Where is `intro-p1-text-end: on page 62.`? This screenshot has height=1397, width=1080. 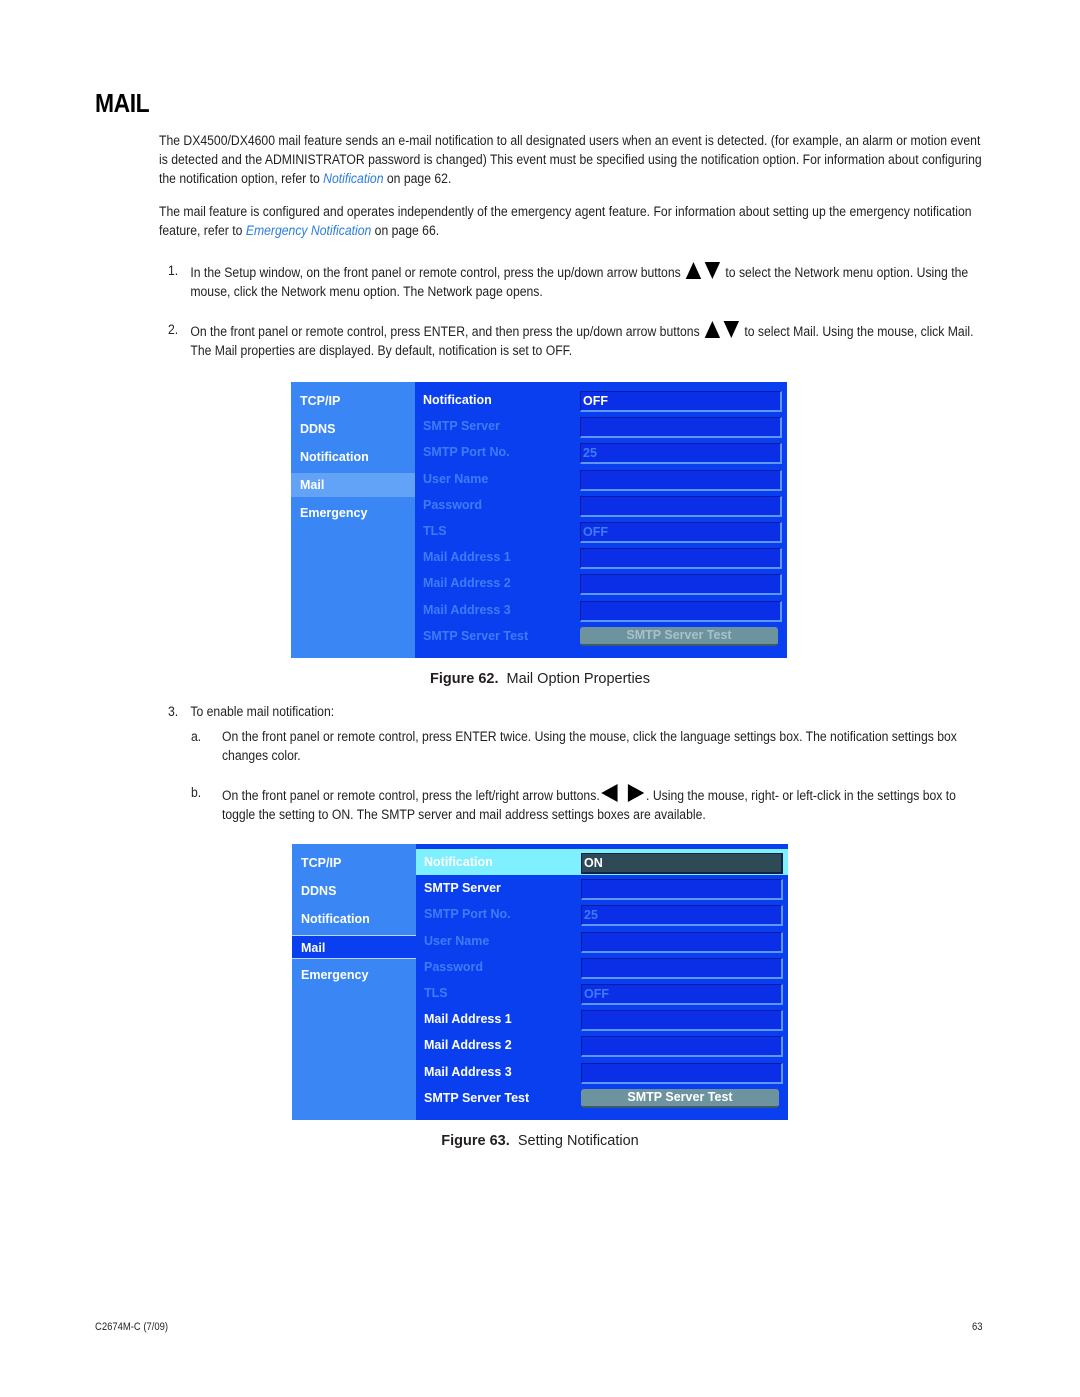
intro-p1-text-end: on page 62. is located at coordinates (417, 179).